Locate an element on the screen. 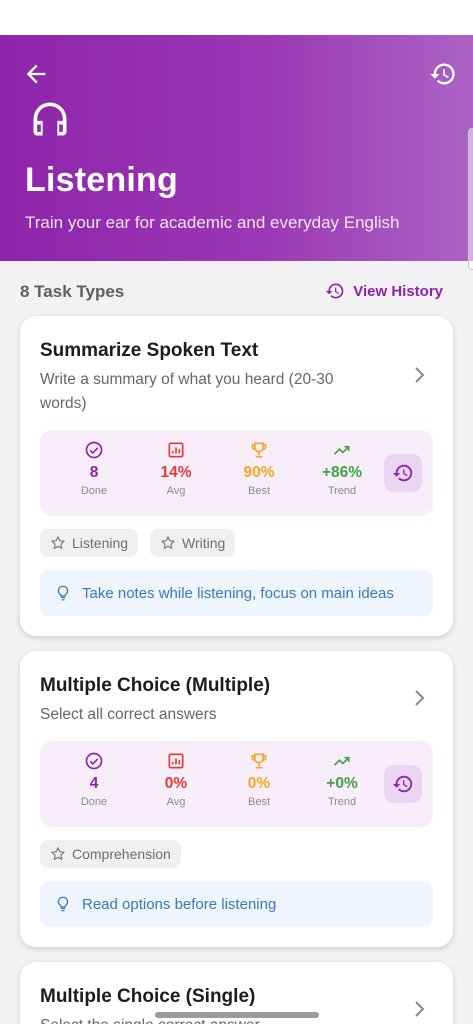 The height and width of the screenshot is (1024, 473). stat-trend: +86% Trend is located at coordinates (342, 468).